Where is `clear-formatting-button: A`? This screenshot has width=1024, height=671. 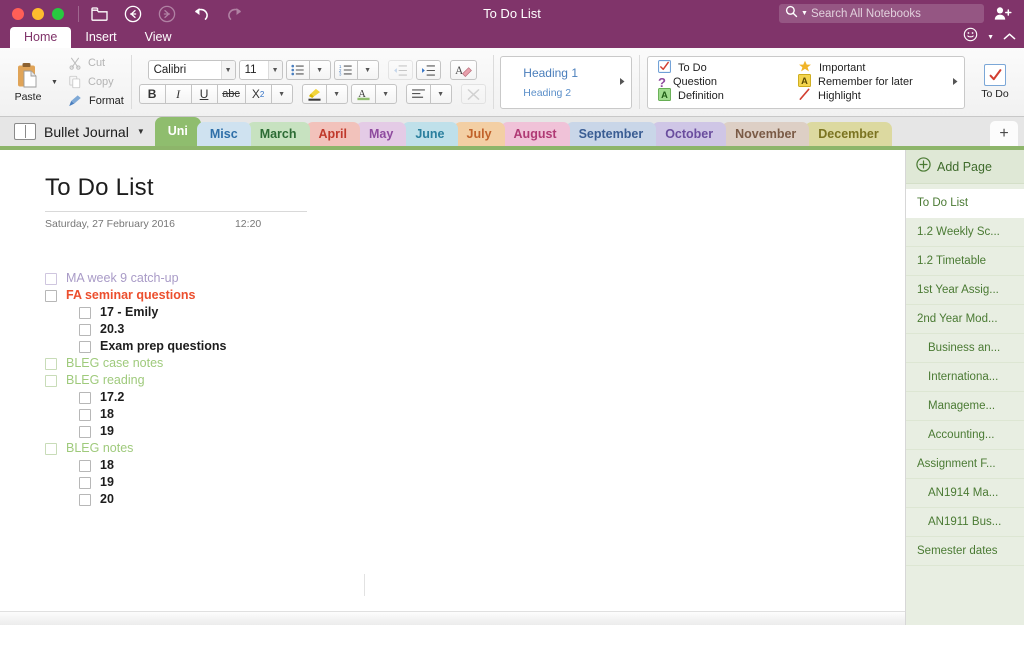
clear-formatting-button: A is located at coordinates (463, 70).